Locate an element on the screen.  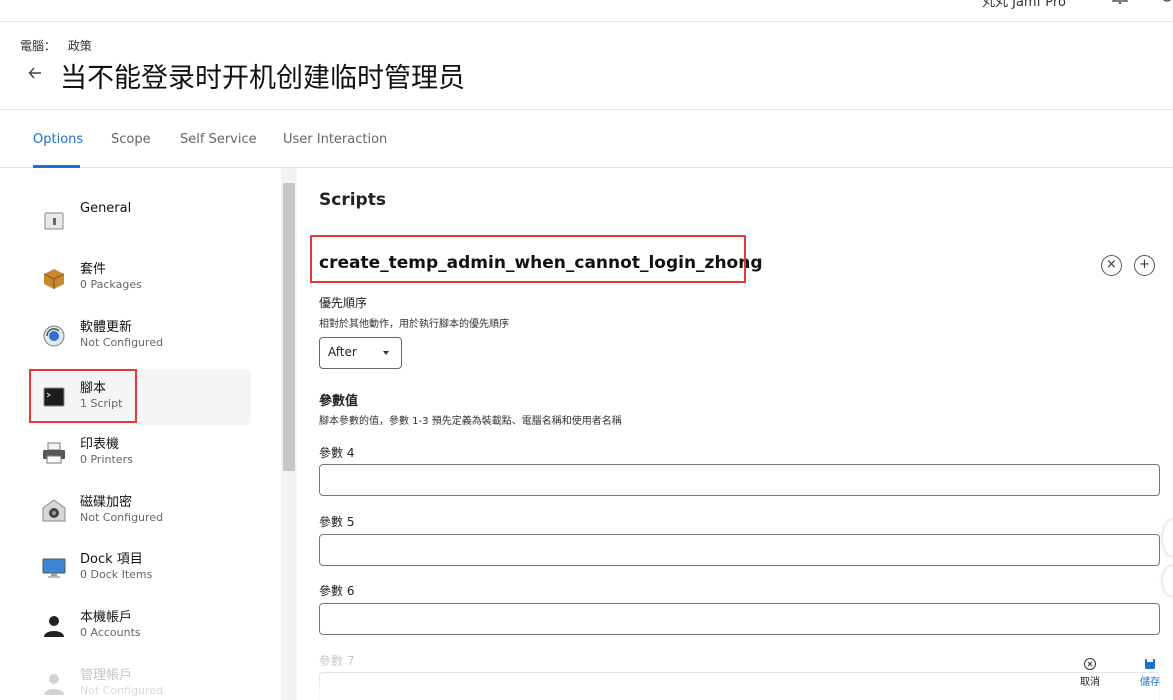
user-name: 丸丸 Jamf Pro is located at coordinates (1024, 5).